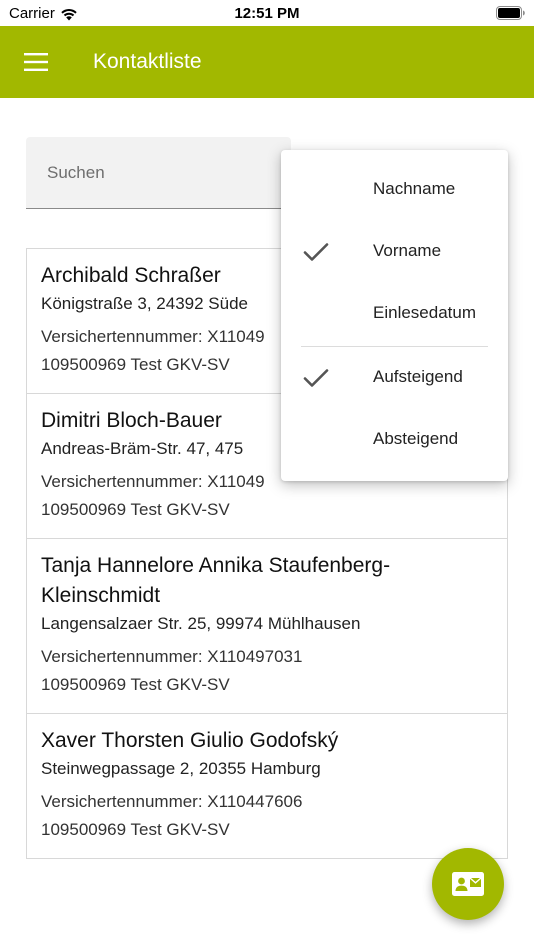  I want to click on sort-option-vorname: Vorname, so click(394, 252).